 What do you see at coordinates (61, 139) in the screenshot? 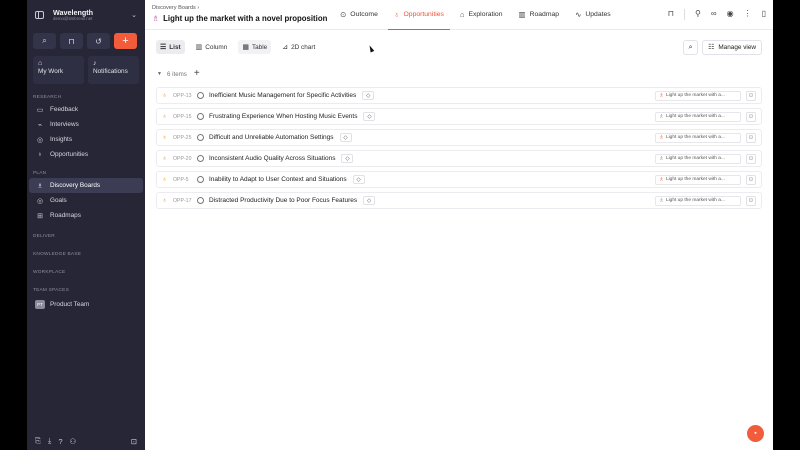
I see `sidebar-item-label: Insights` at bounding box center [61, 139].